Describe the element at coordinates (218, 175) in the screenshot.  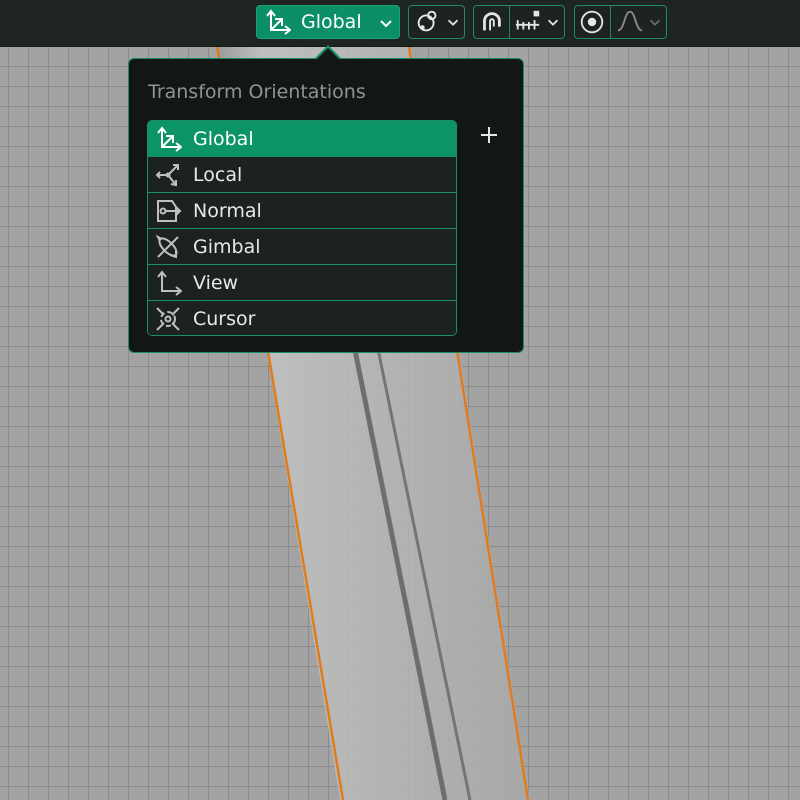
I see `orientation-item-label: Local` at that location.